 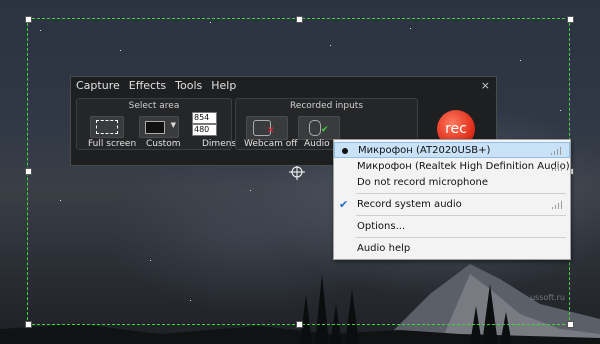 What do you see at coordinates (28, 171) in the screenshot?
I see `resize-handle-left` at bounding box center [28, 171].